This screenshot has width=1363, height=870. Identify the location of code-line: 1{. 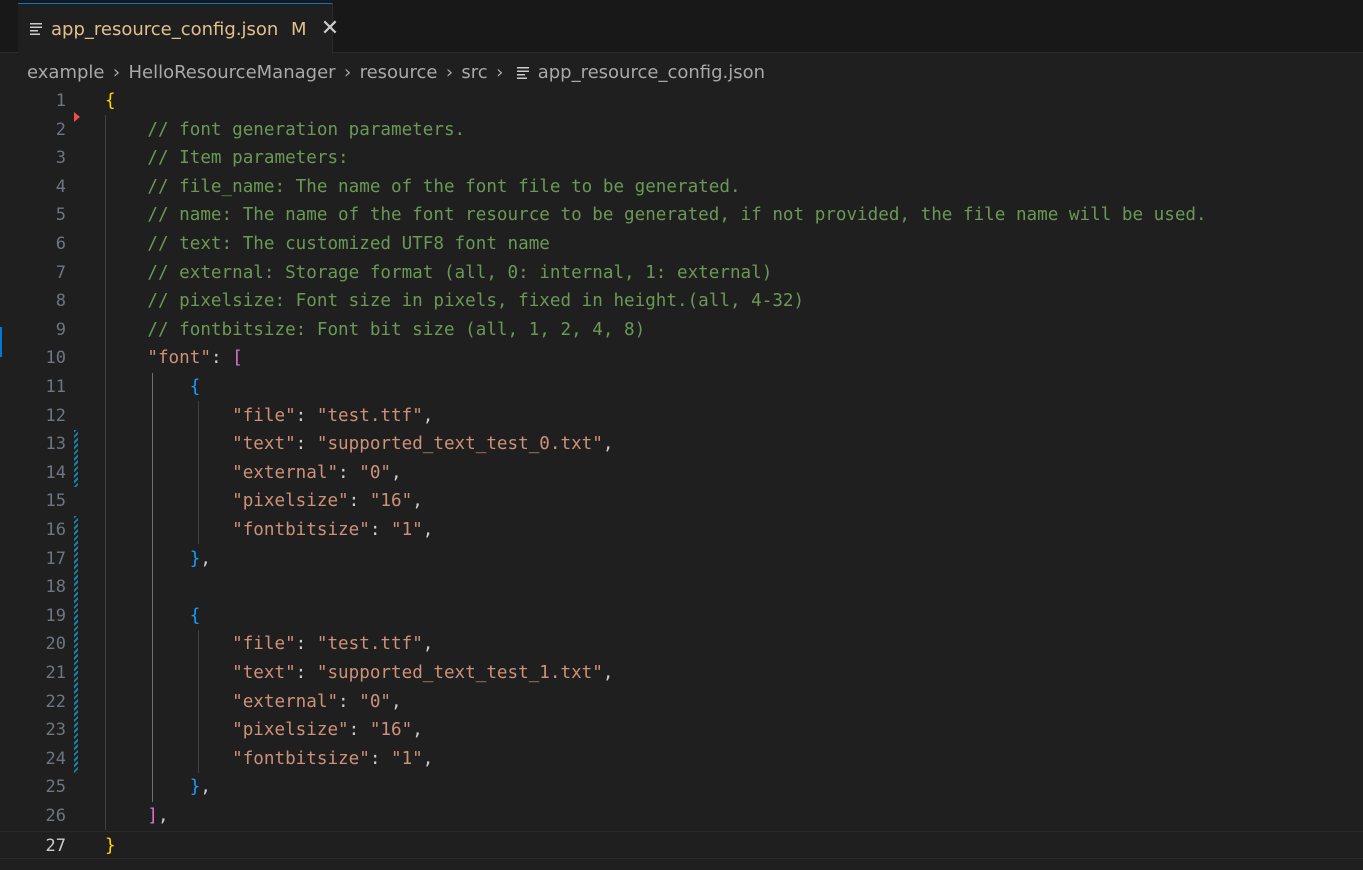
(681, 101).